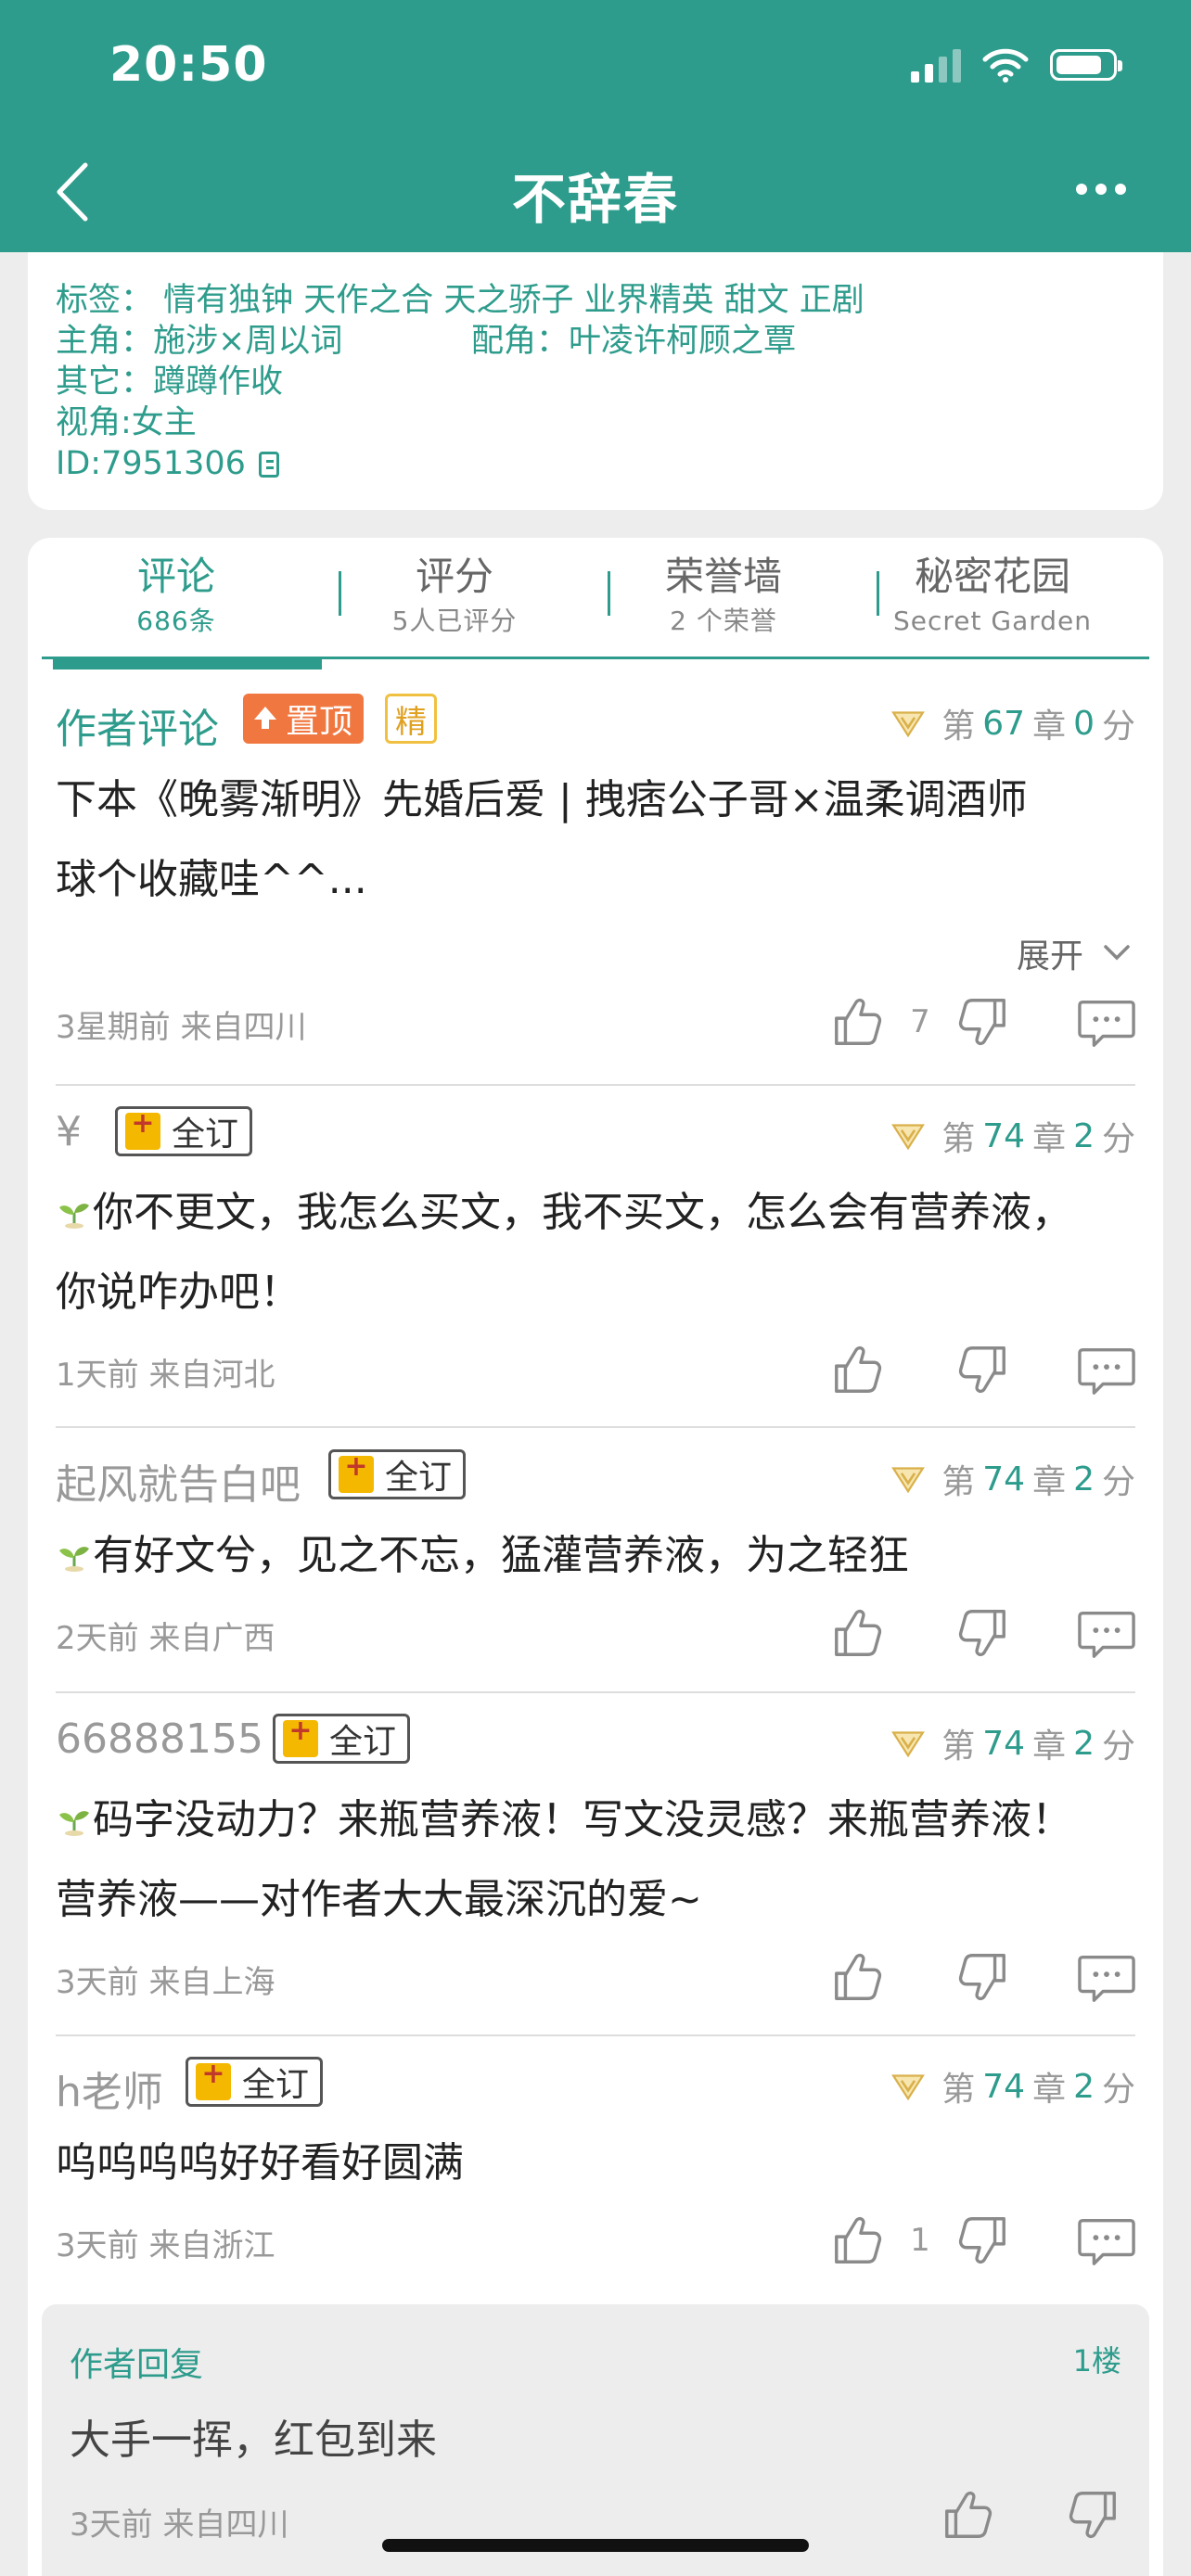 The width and height of the screenshot is (1191, 2576). Describe the element at coordinates (109, 2088) in the screenshot. I see `comment-username: h老师` at that location.